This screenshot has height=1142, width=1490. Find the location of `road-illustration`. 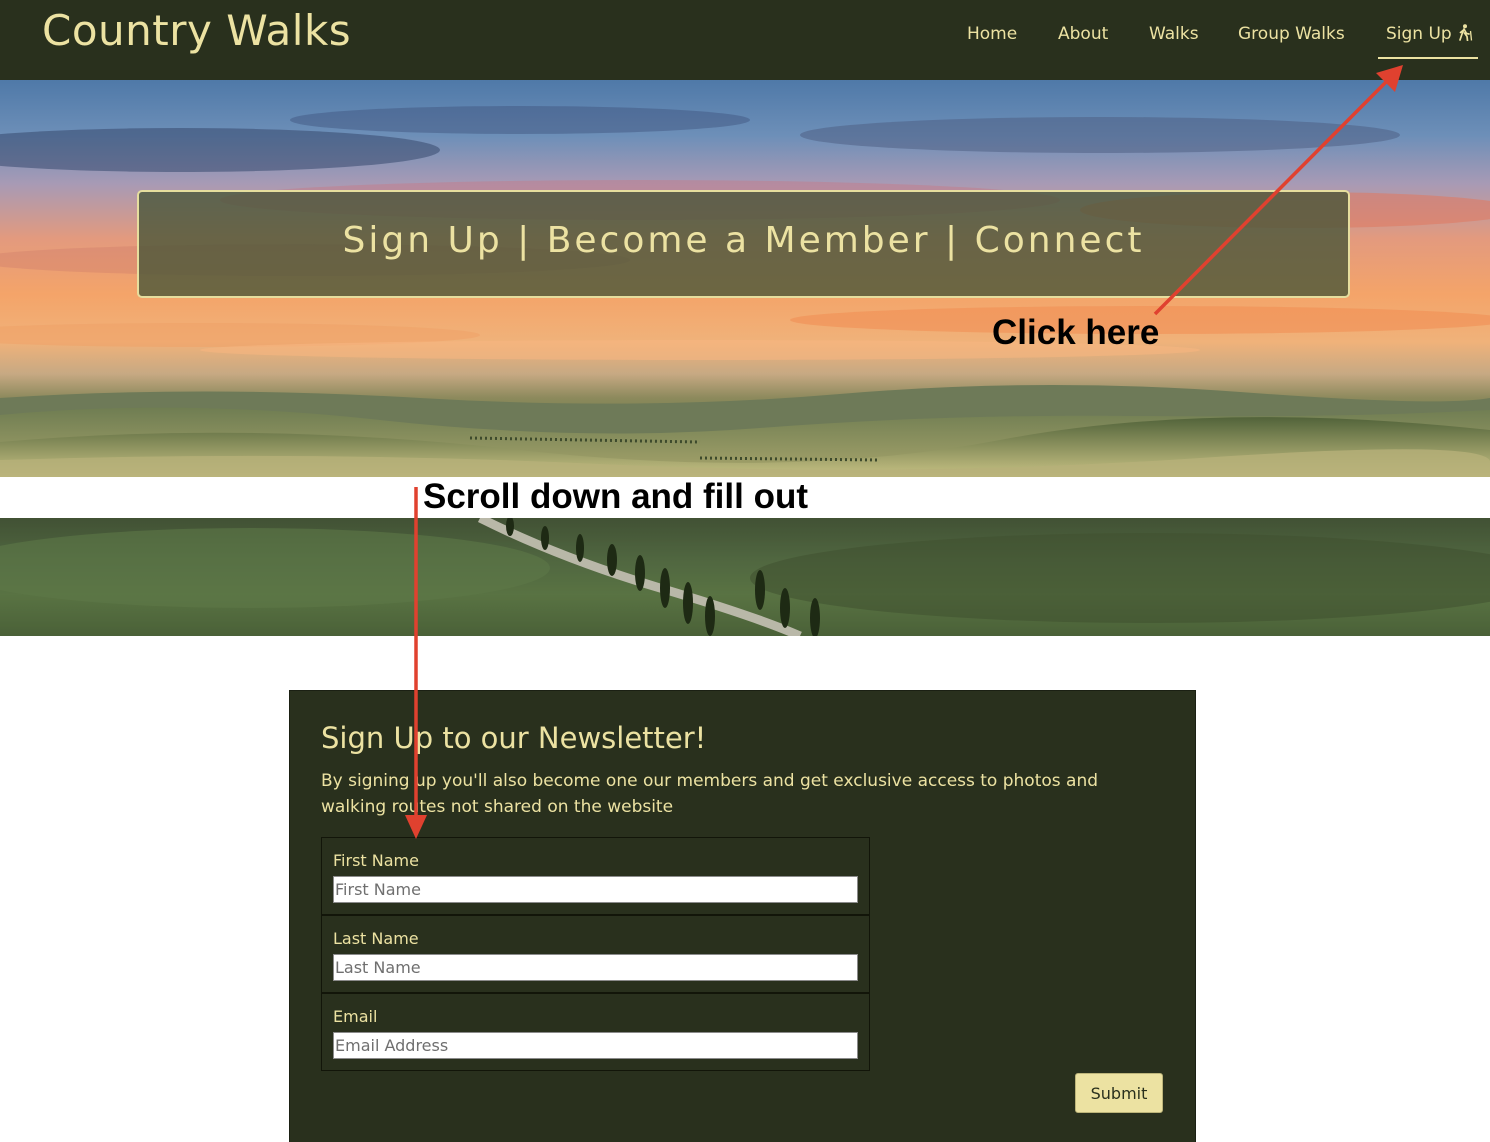

road-illustration is located at coordinates (745, 577).